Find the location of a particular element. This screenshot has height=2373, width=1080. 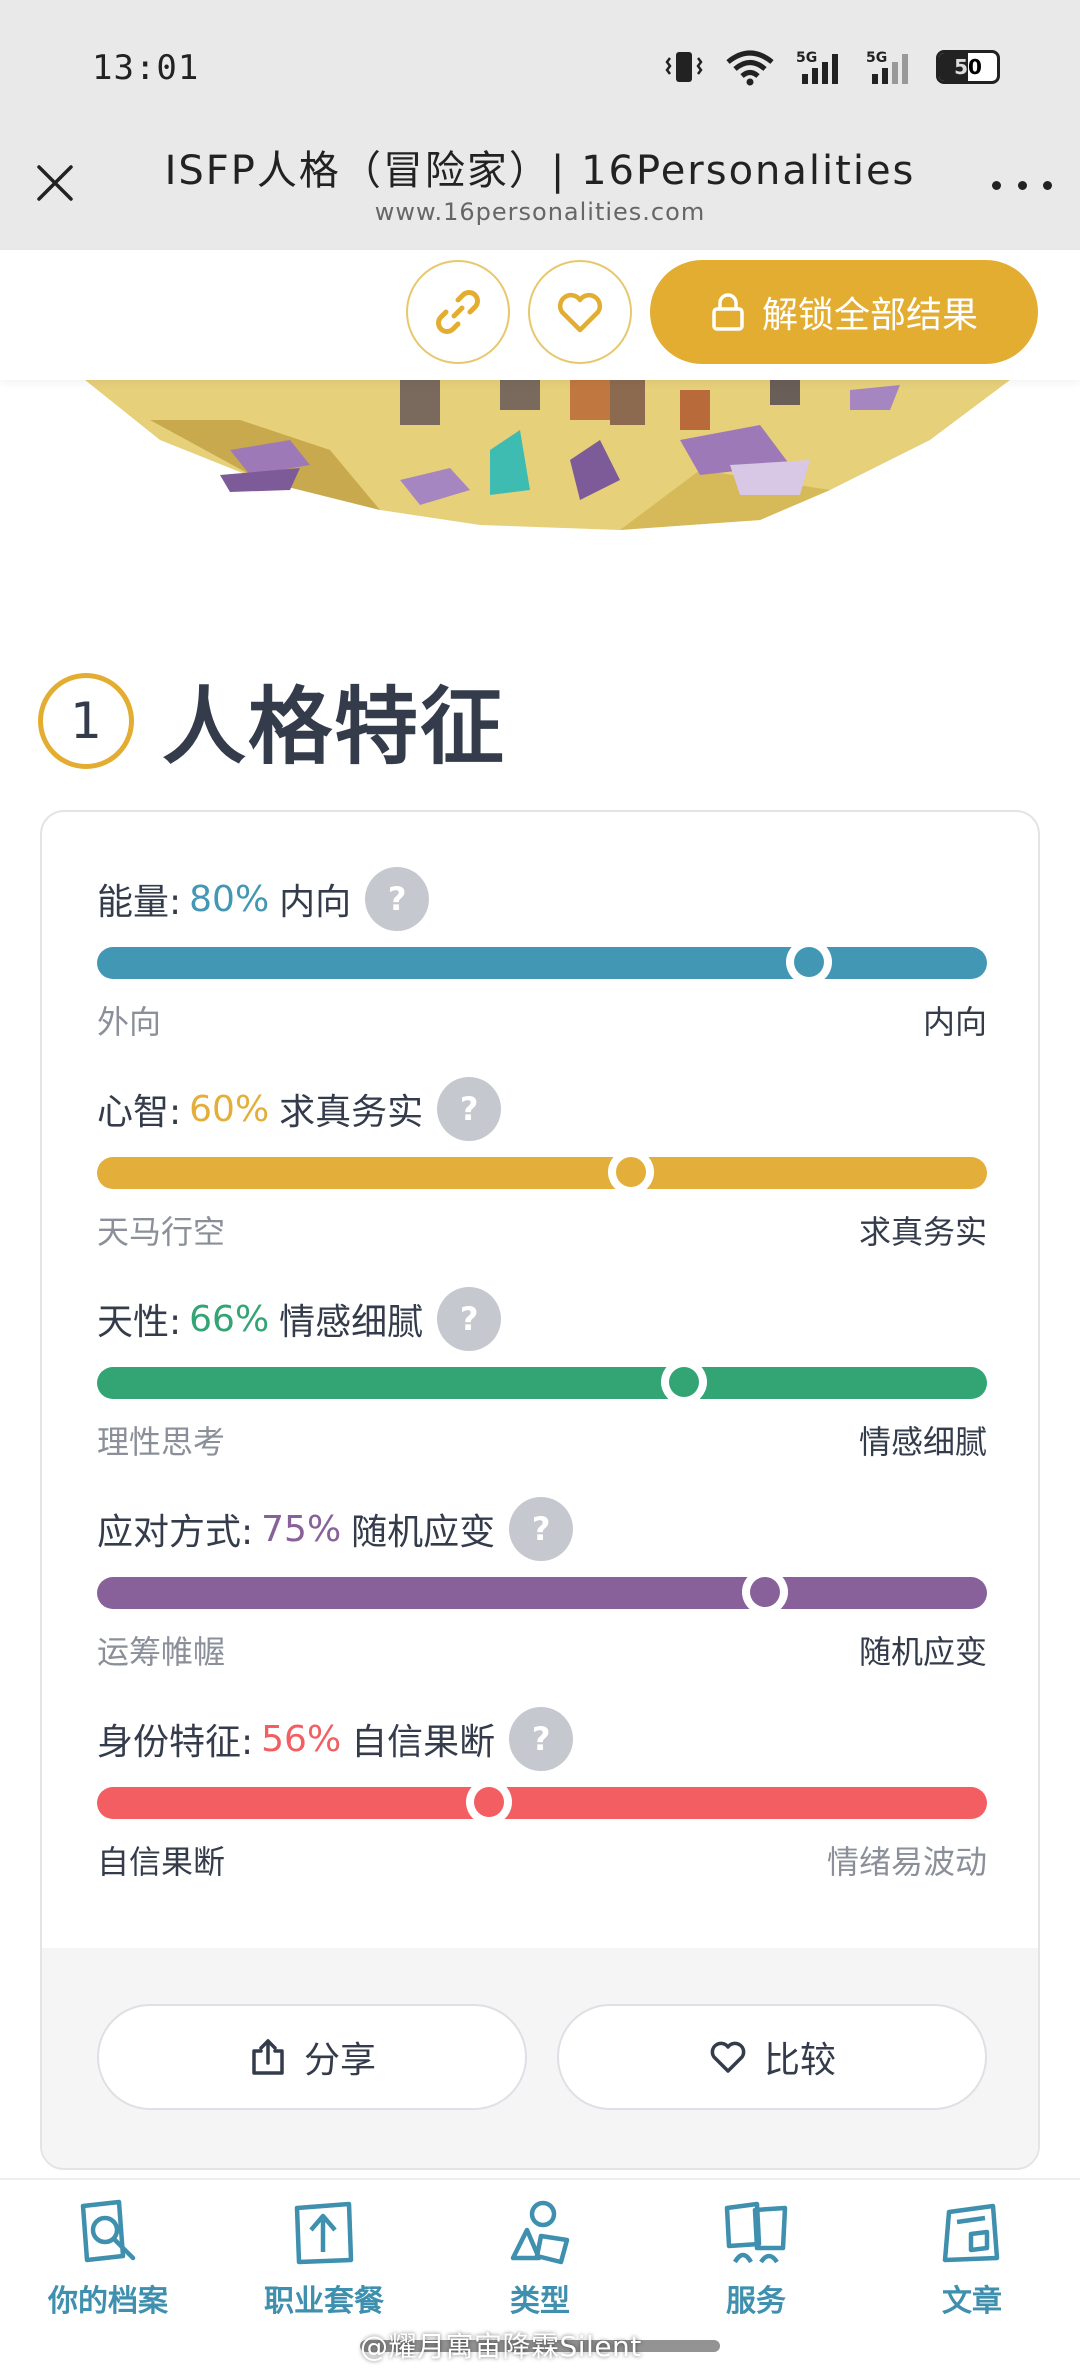

status-bar: 13:01 5G 5G 50 is located at coordinates (540, 65).